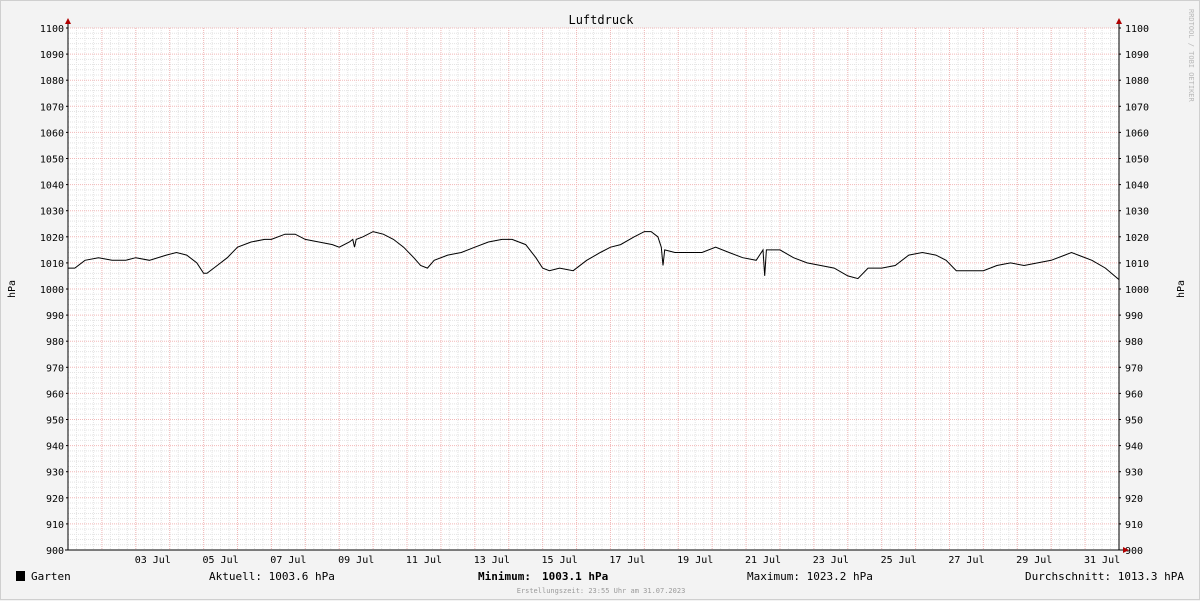  What do you see at coordinates (1119, 21) in the screenshot?
I see `y-axis-arrow-right` at bounding box center [1119, 21].